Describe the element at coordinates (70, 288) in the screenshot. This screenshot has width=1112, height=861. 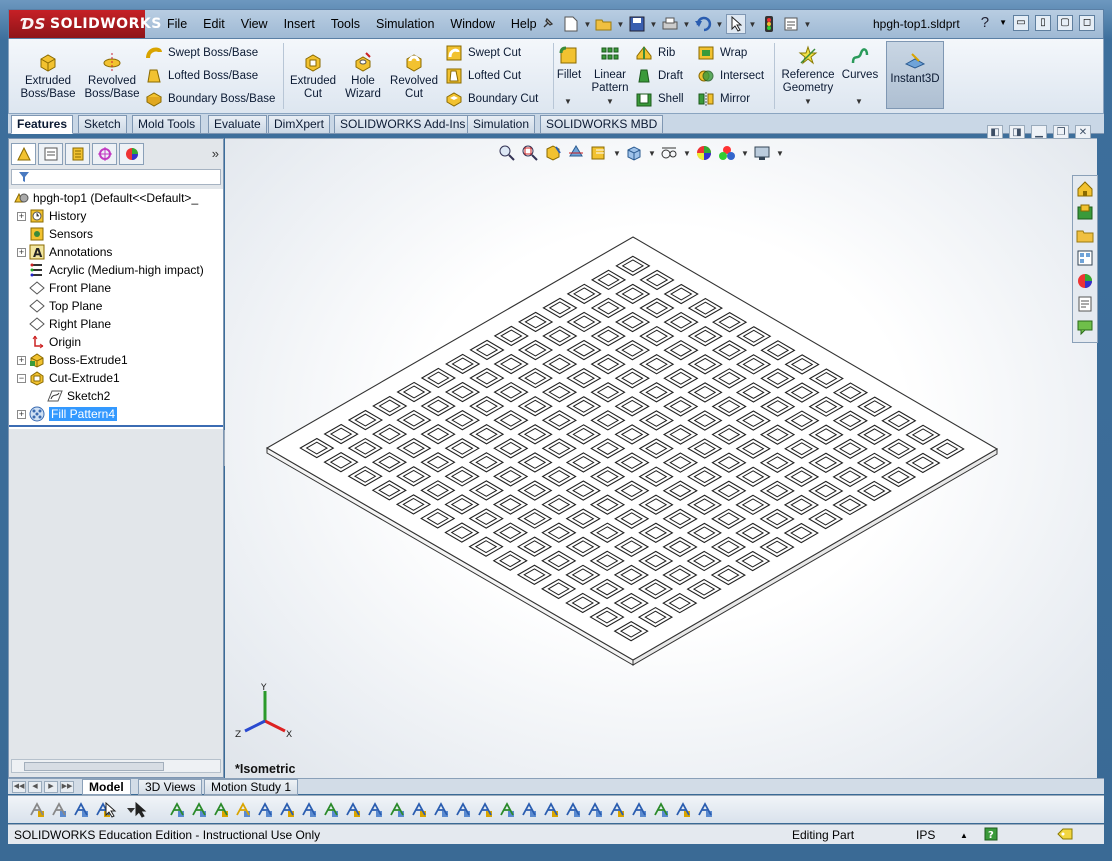
I see `tree-item-front-plane: Front Plane` at that location.